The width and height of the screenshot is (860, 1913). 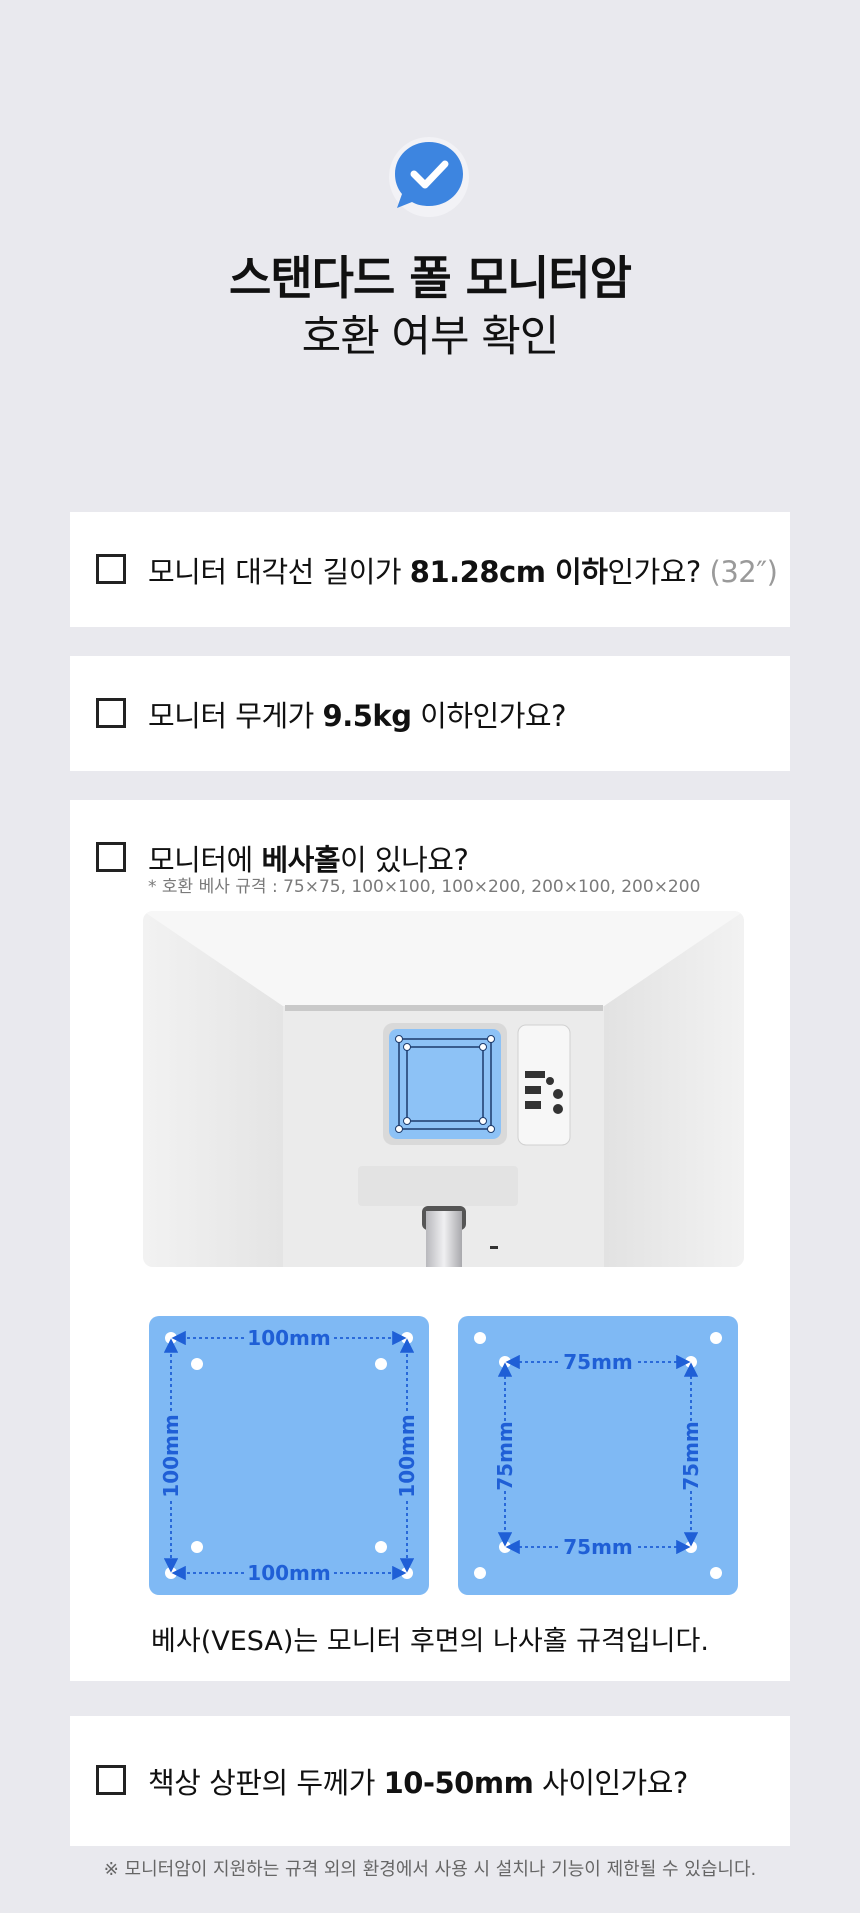 What do you see at coordinates (407, 1455) in the screenshot?
I see `vesa-100-right-label: 100mm` at bounding box center [407, 1455].